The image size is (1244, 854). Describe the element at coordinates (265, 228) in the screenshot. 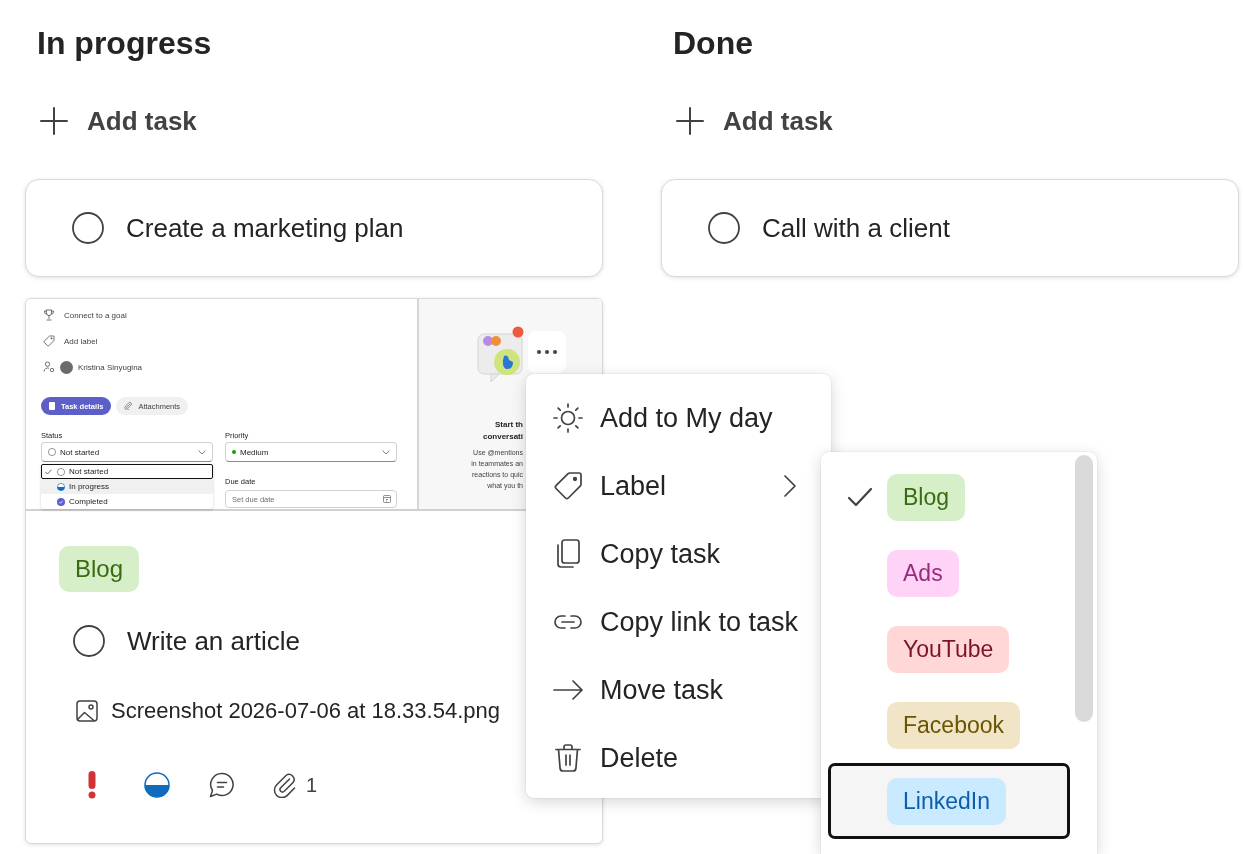

I see `task-title: Create a marketing plan` at that location.